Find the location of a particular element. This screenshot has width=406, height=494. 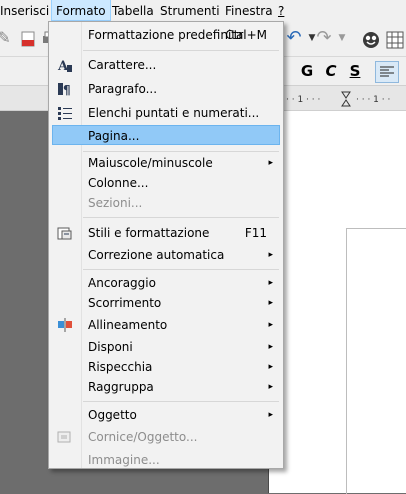

menu-item-formattazione-predefinita: Formattazione predefinita Ctrl+M is located at coordinates (166, 35).